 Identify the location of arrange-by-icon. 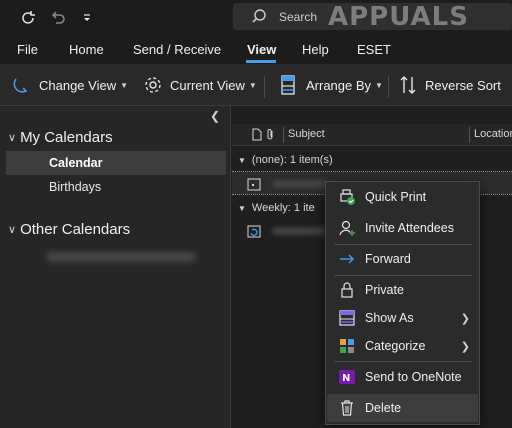
(288, 85).